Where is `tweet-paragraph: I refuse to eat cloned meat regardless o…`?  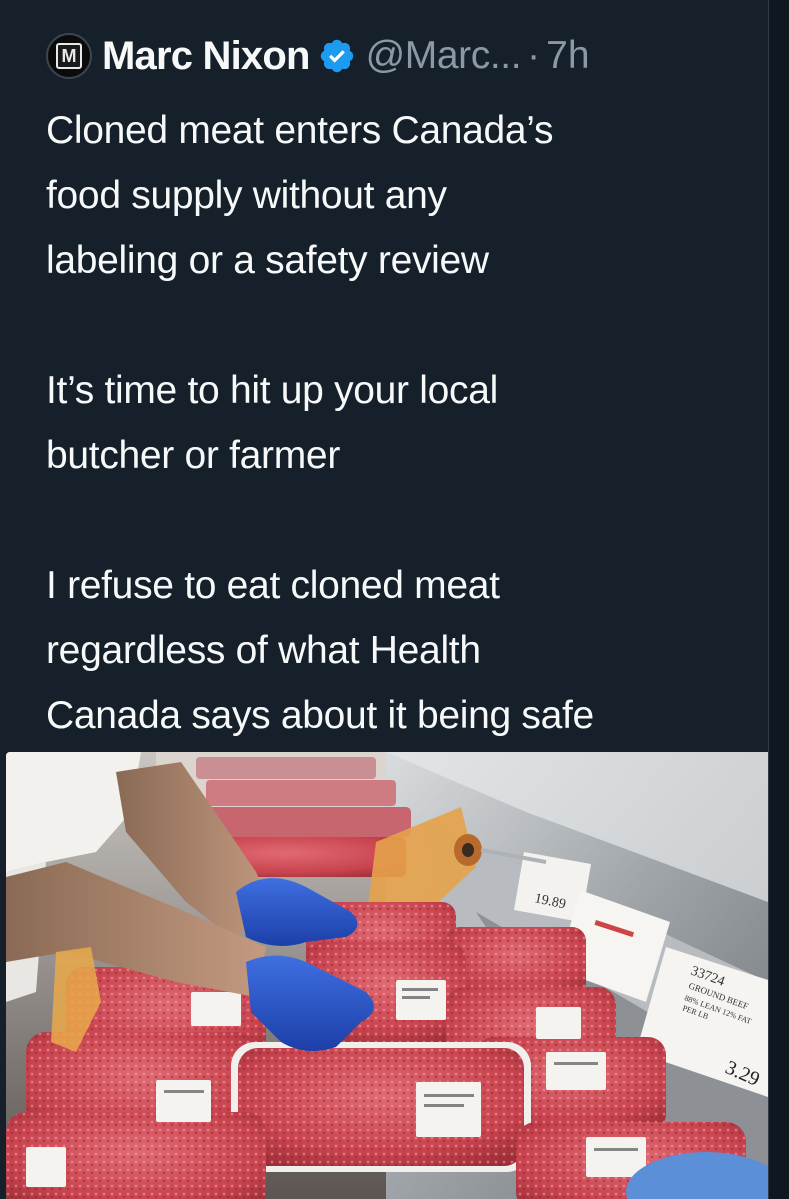
tweet-paragraph: I refuse to eat cloned meat regardless o… is located at coordinates (403, 650).